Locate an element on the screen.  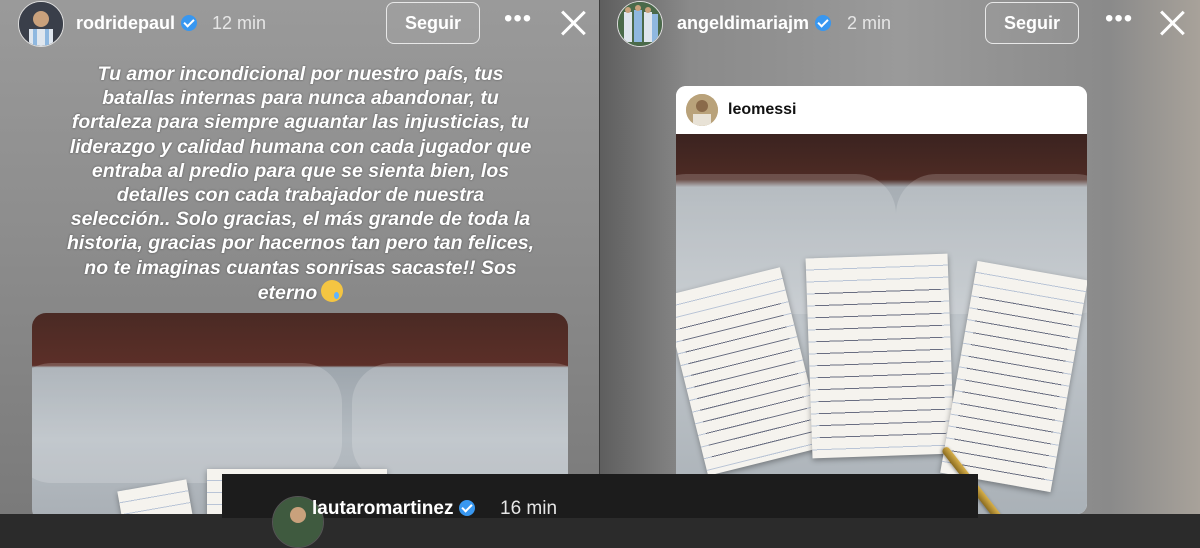
time-ago: 12 min is located at coordinates (239, 23).